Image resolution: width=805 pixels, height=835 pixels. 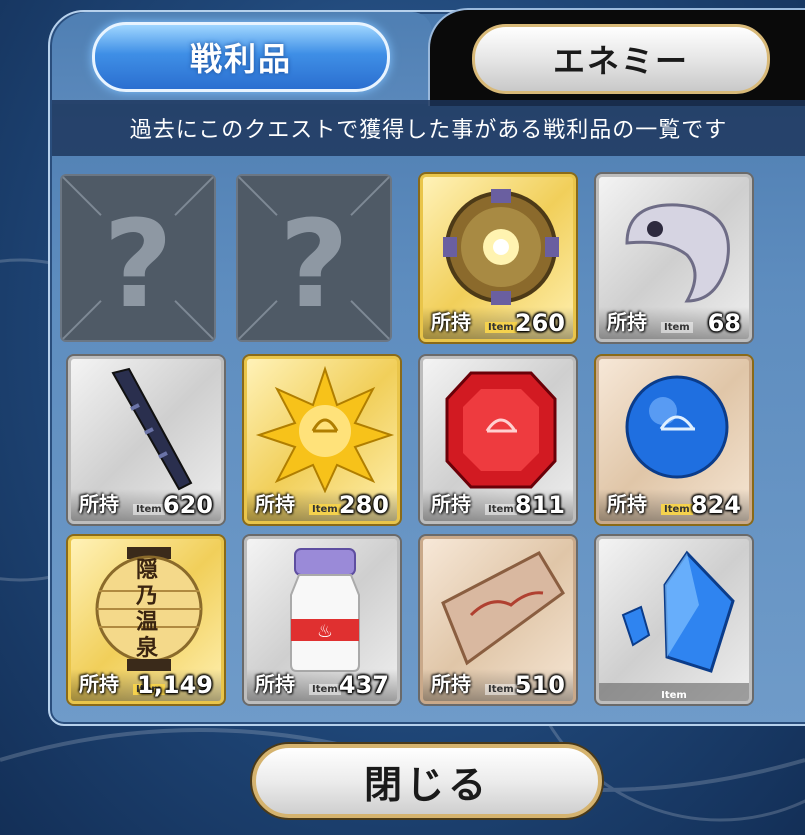 I want to click on item-slot-gear-orb: 所持 Item 260, so click(x=498, y=258).